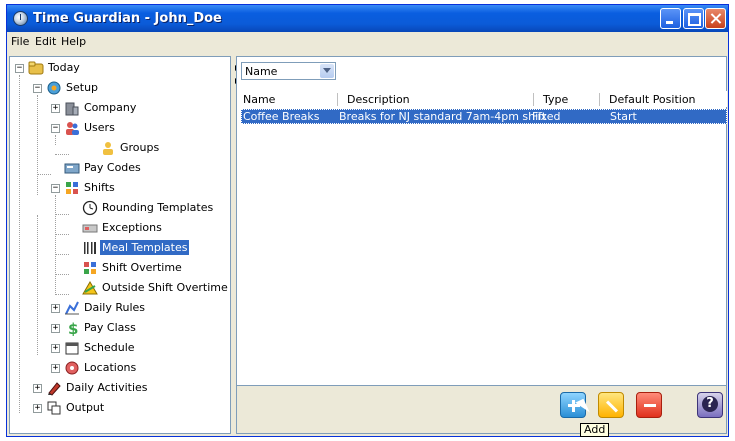  What do you see at coordinates (120, 128) in the screenshot?
I see `tree-item-users: − Users` at bounding box center [120, 128].